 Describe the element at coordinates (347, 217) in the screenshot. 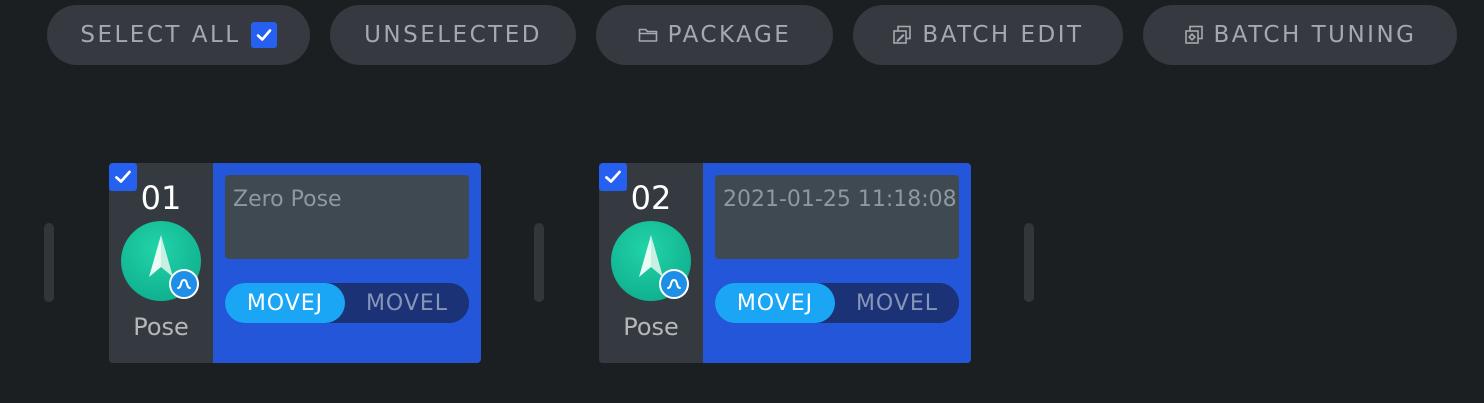

I see `pose-name-field: Zero Pose` at that location.